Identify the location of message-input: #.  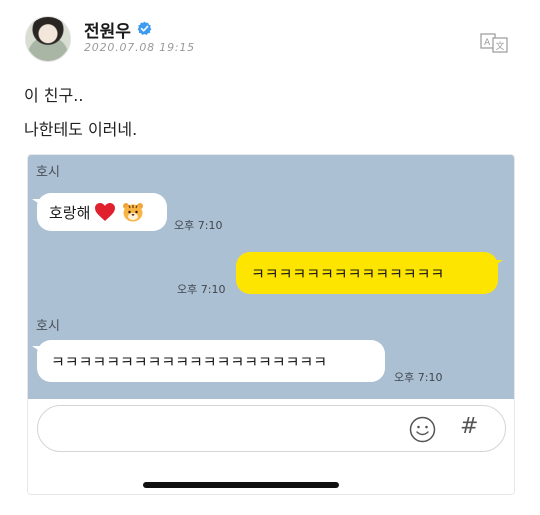
(271, 428).